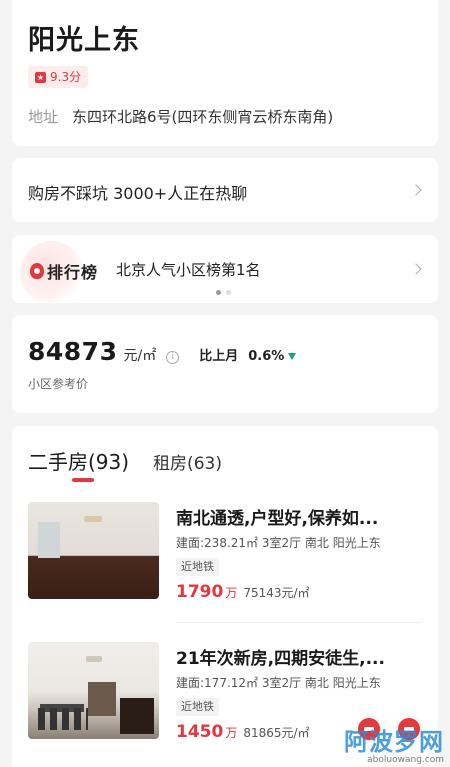 The height and width of the screenshot is (767, 450). Describe the element at coordinates (218, 292) in the screenshot. I see `carousel-dot-active` at that location.